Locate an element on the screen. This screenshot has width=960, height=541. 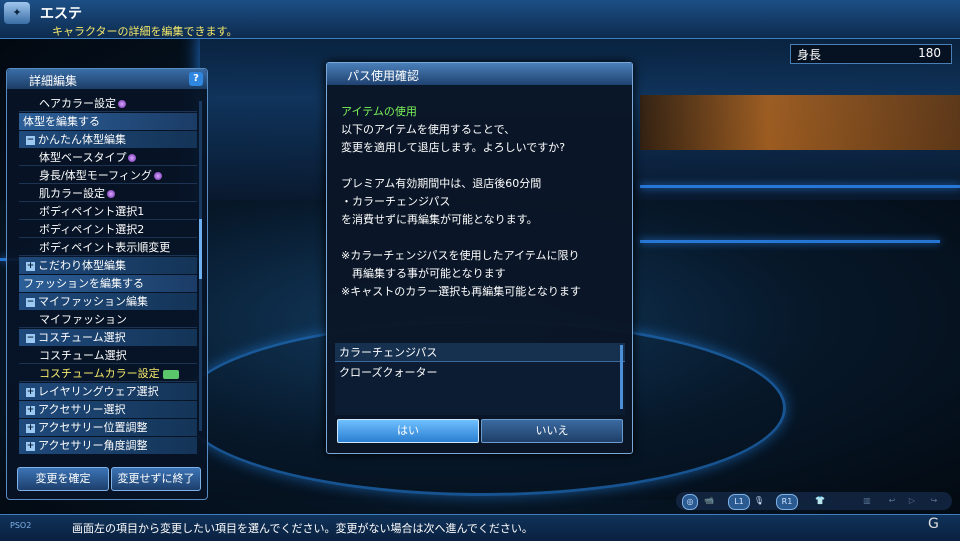
menu-label: ファッションを編集する is located at coordinates (83, 283).